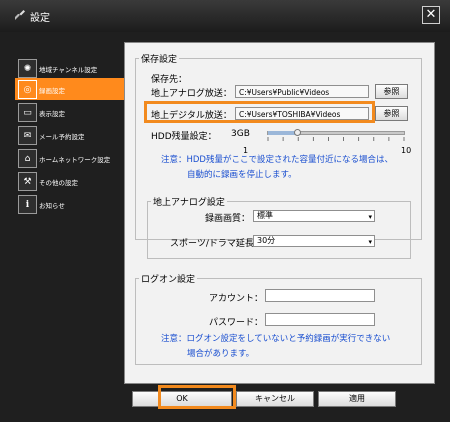 The image size is (450, 422). I want to click on digital-label: 地上デジタル放送：, so click(191, 116).